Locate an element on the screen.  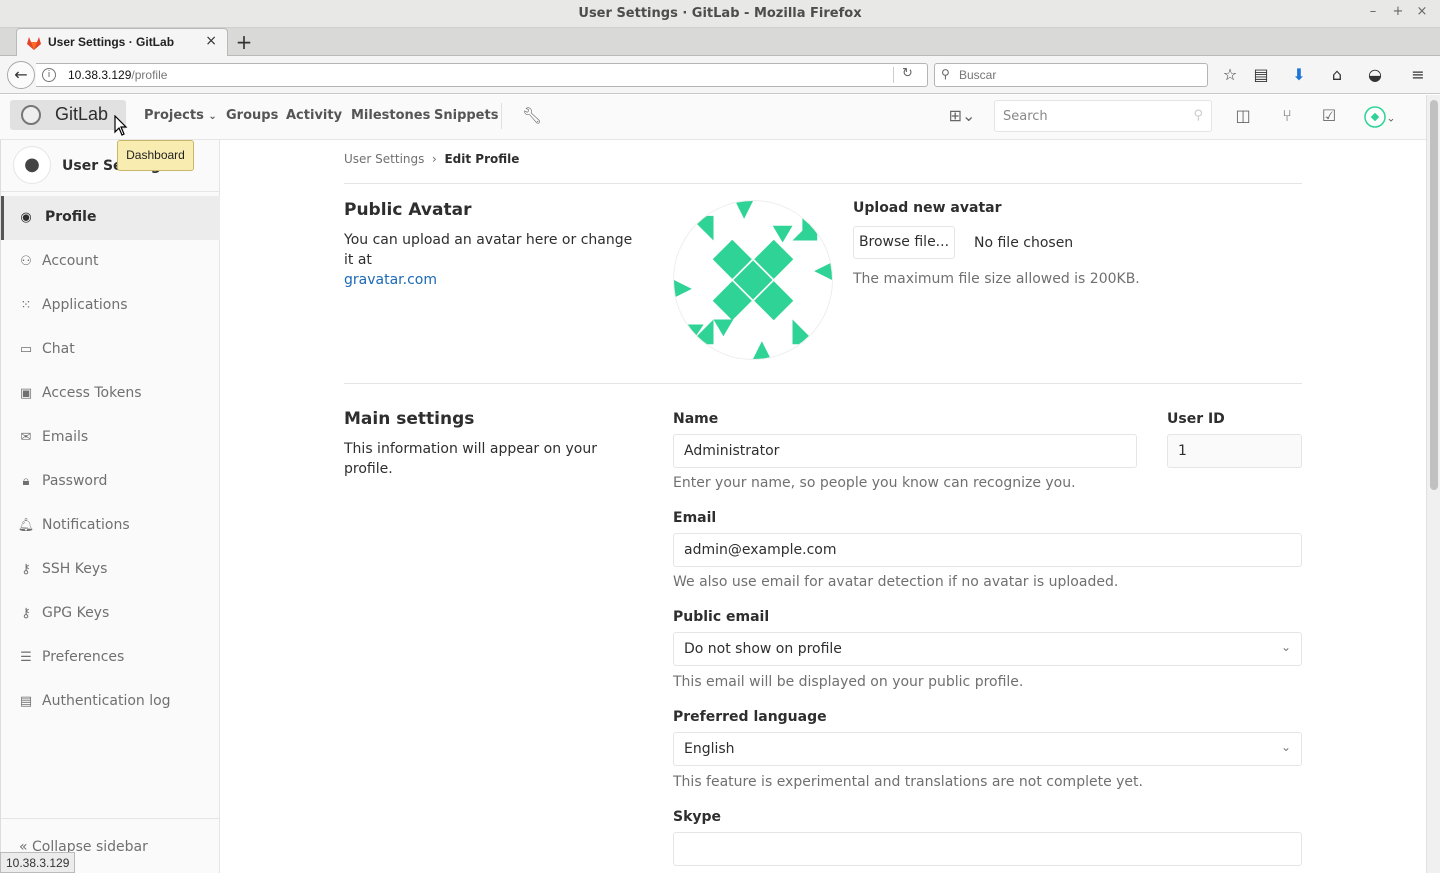
user-id-field: 1 is located at coordinates (1234, 451).